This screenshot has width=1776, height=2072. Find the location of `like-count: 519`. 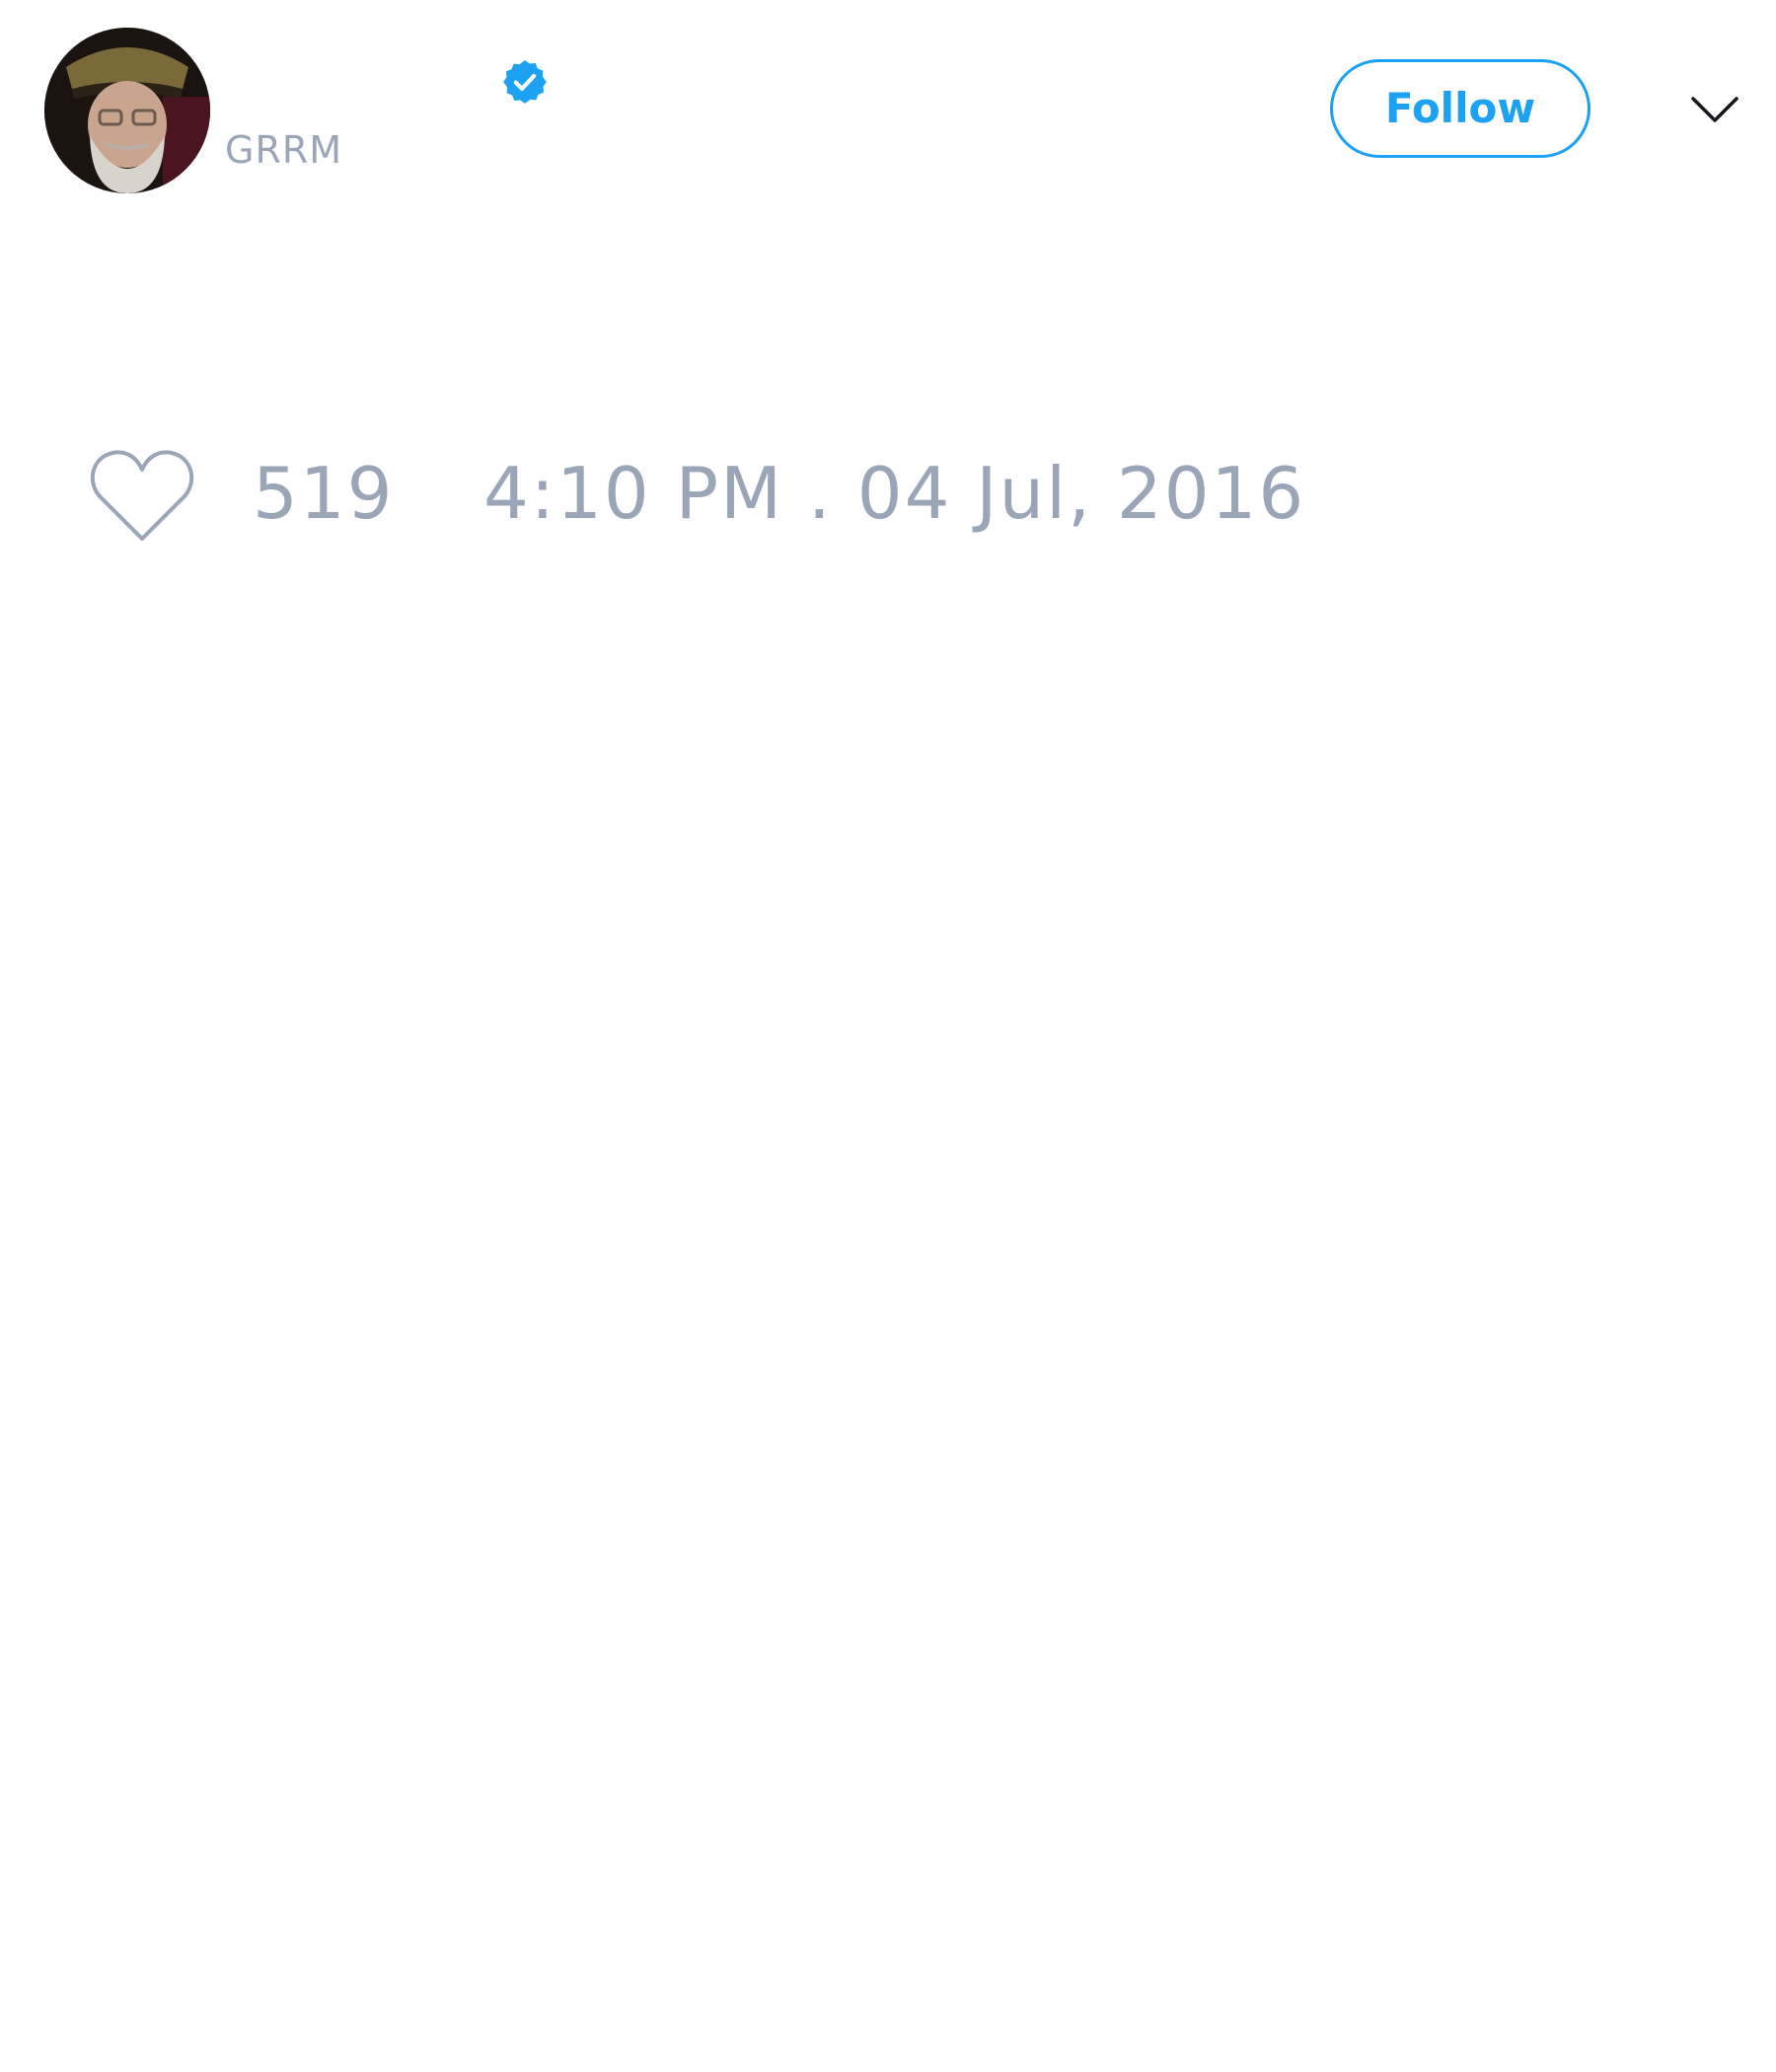

like-count: 519 is located at coordinates (324, 494).